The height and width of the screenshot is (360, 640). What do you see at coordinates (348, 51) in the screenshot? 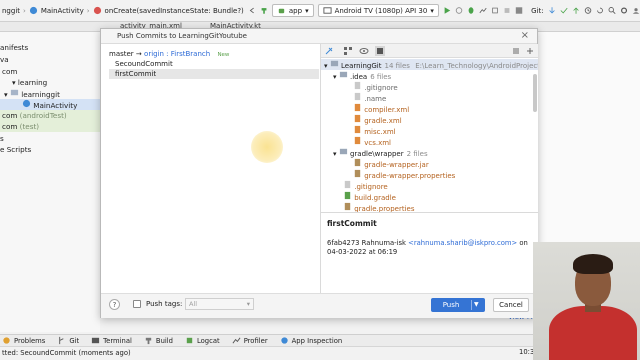
I see `group-by-icon` at bounding box center [348, 51].